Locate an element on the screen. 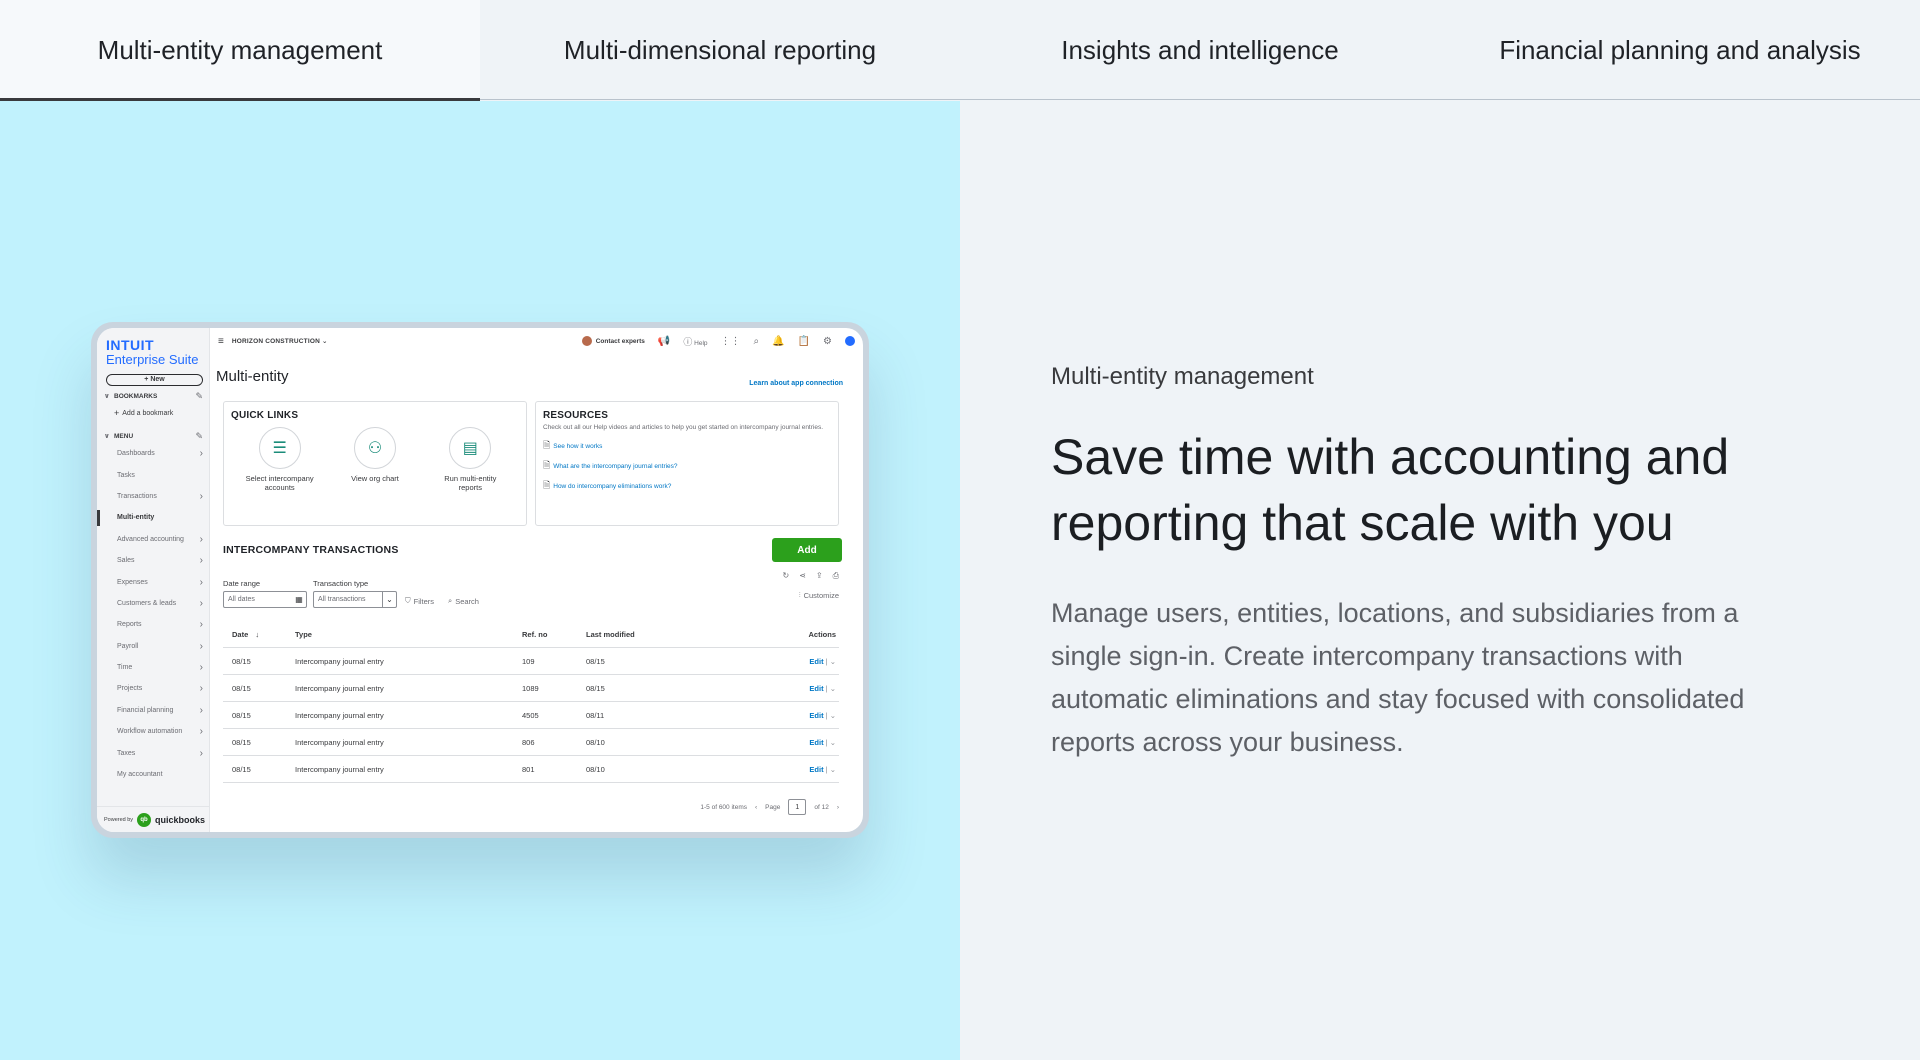 The height and width of the screenshot is (1060, 1920). company-switcher: HORIZON CONSTRUCTION ⌄ is located at coordinates (280, 341).